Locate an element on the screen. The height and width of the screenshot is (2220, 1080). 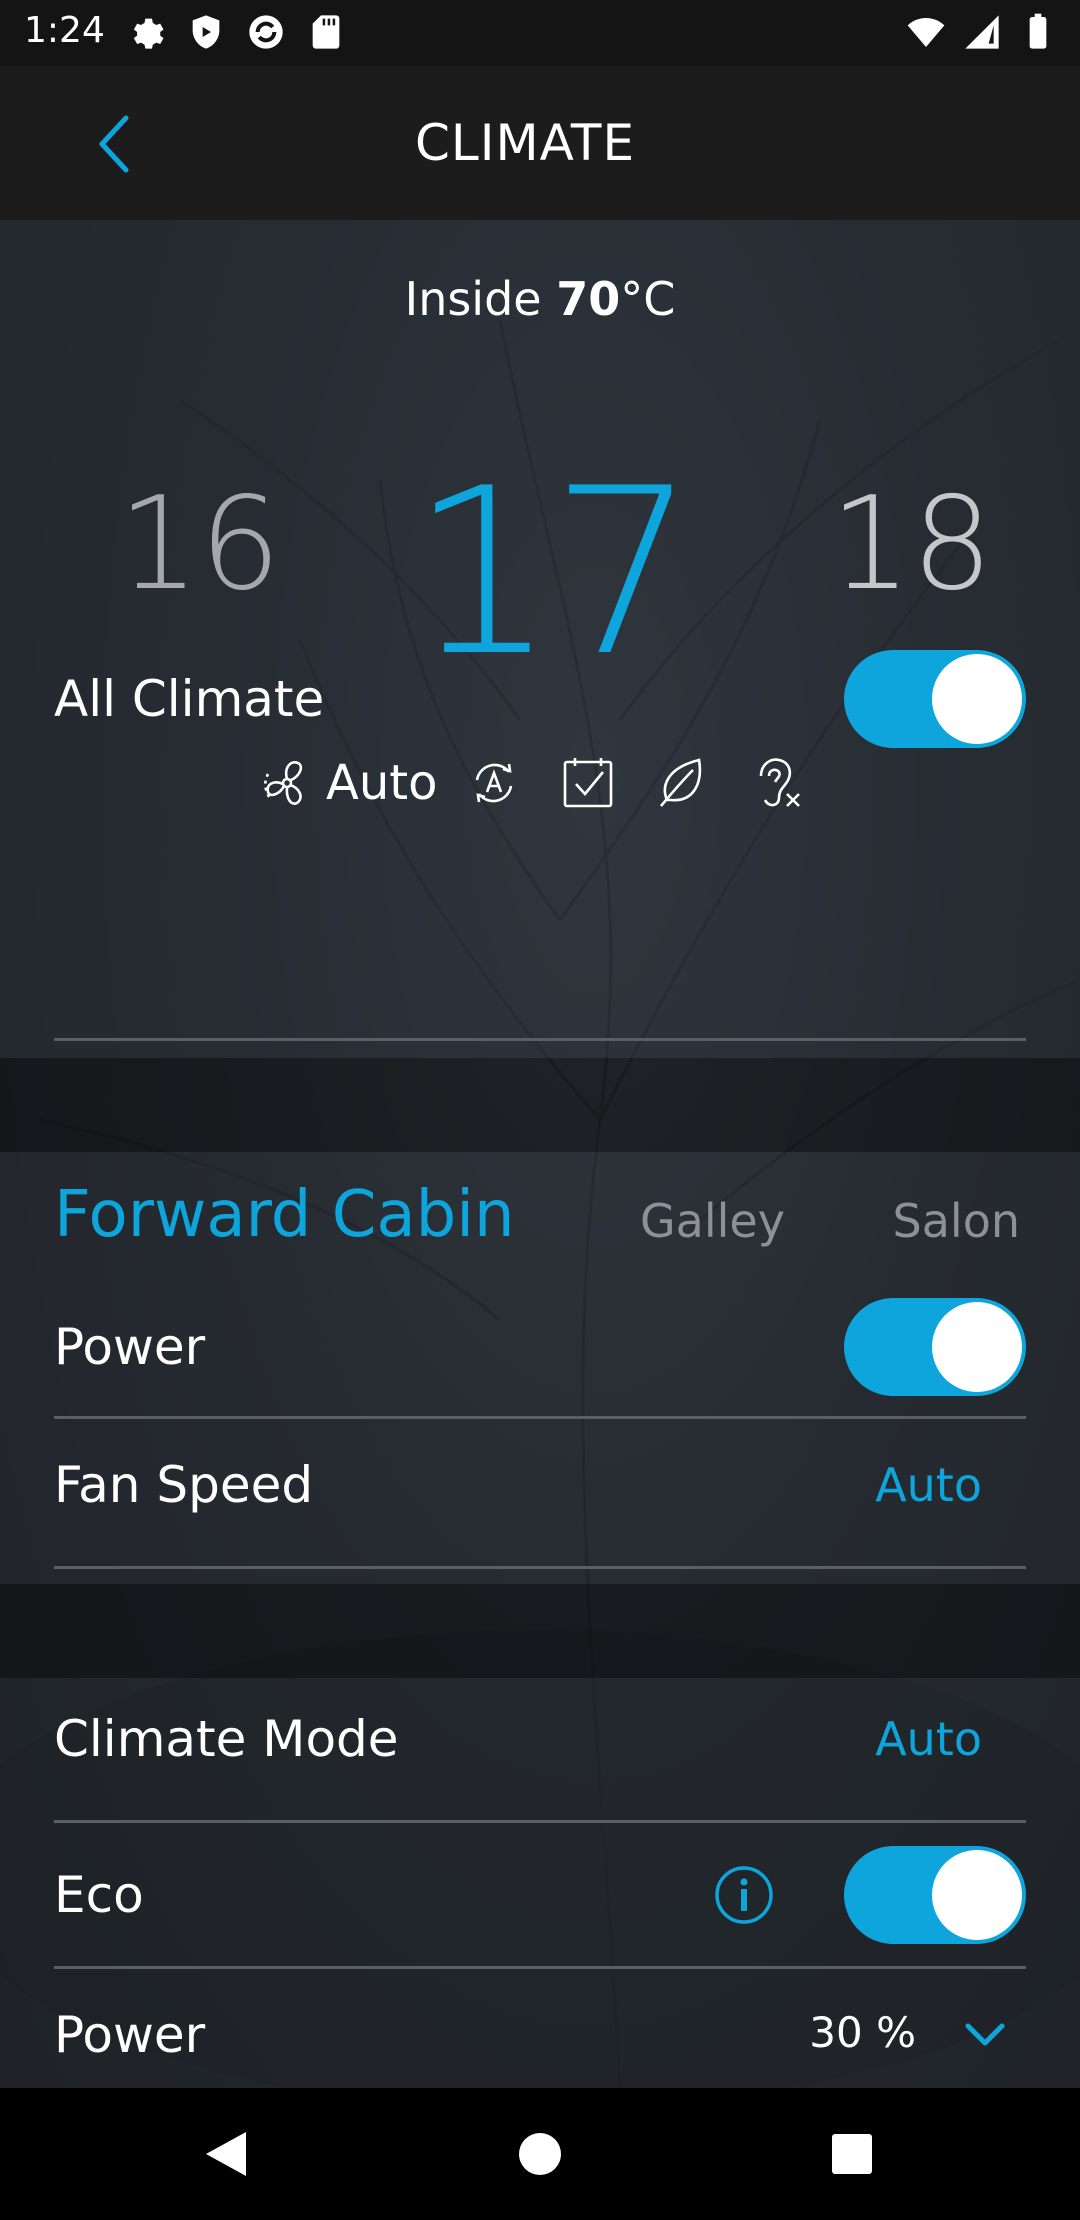
status-icons-left is located at coordinates (236, 32).